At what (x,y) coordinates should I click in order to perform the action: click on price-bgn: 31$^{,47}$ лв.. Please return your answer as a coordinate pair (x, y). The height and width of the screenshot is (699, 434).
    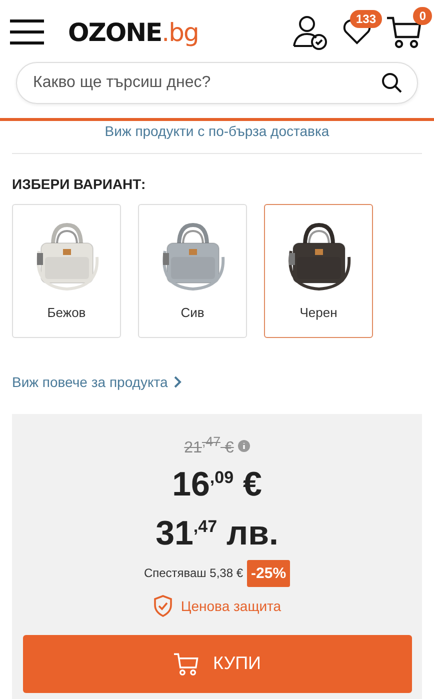
    Looking at the image, I should click on (217, 533).